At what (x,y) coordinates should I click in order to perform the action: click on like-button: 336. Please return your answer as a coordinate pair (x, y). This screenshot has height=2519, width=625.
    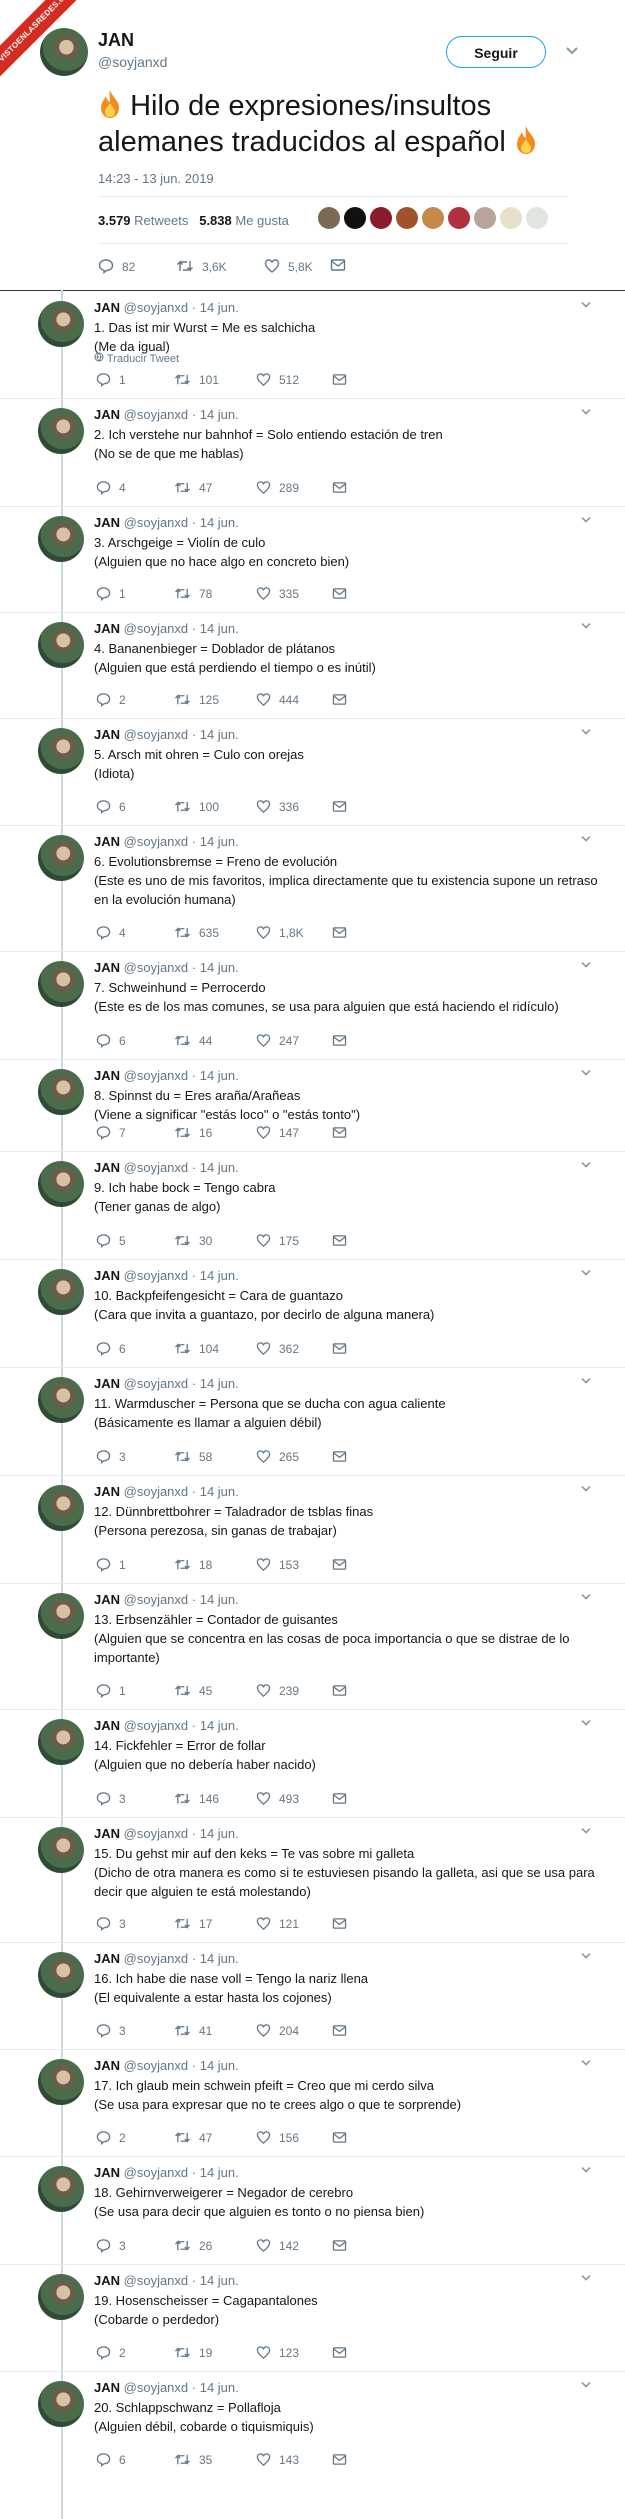
    Looking at the image, I should click on (277, 806).